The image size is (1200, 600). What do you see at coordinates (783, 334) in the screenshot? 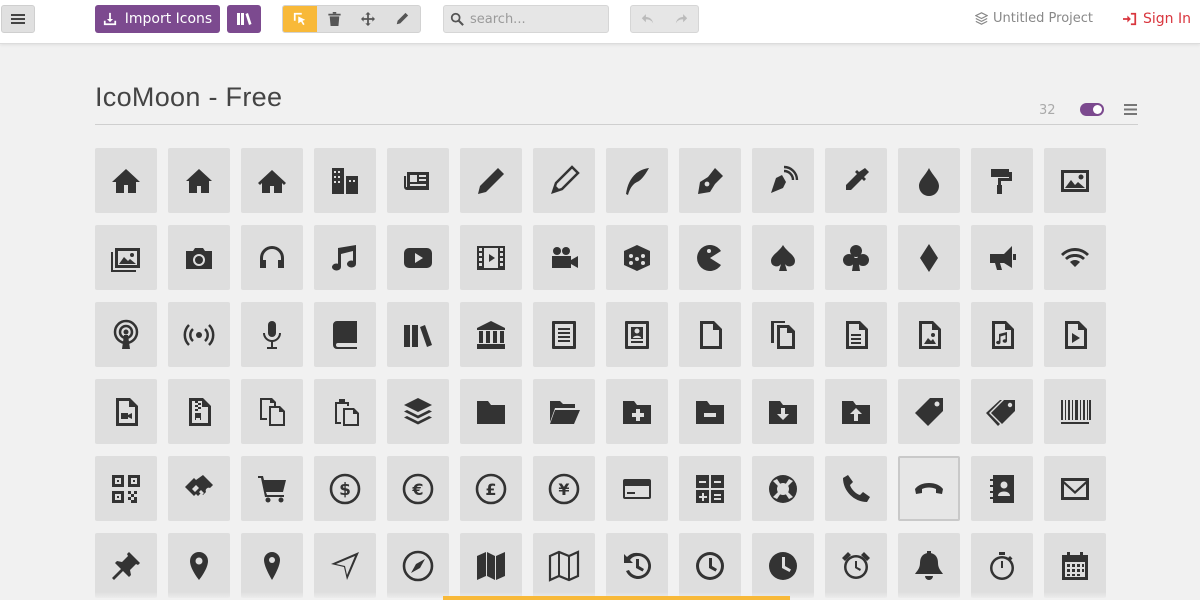
I see `icon-tile-files-empty` at bounding box center [783, 334].